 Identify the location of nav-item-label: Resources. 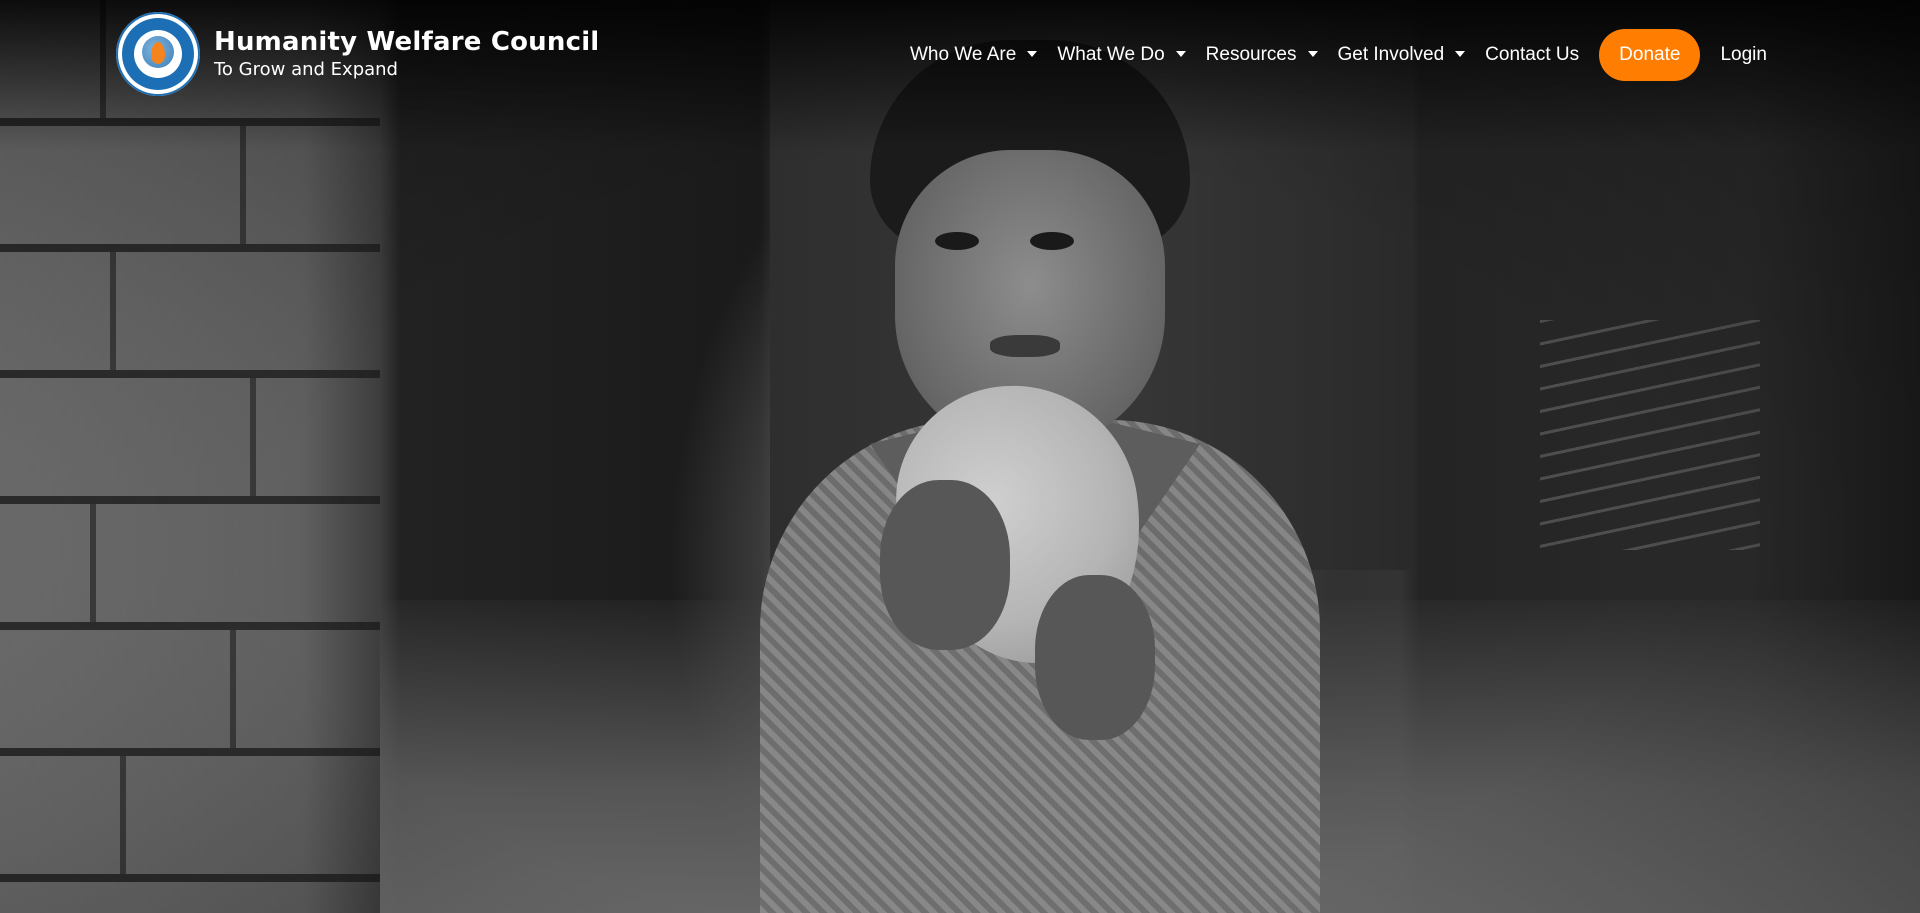
(1251, 54).